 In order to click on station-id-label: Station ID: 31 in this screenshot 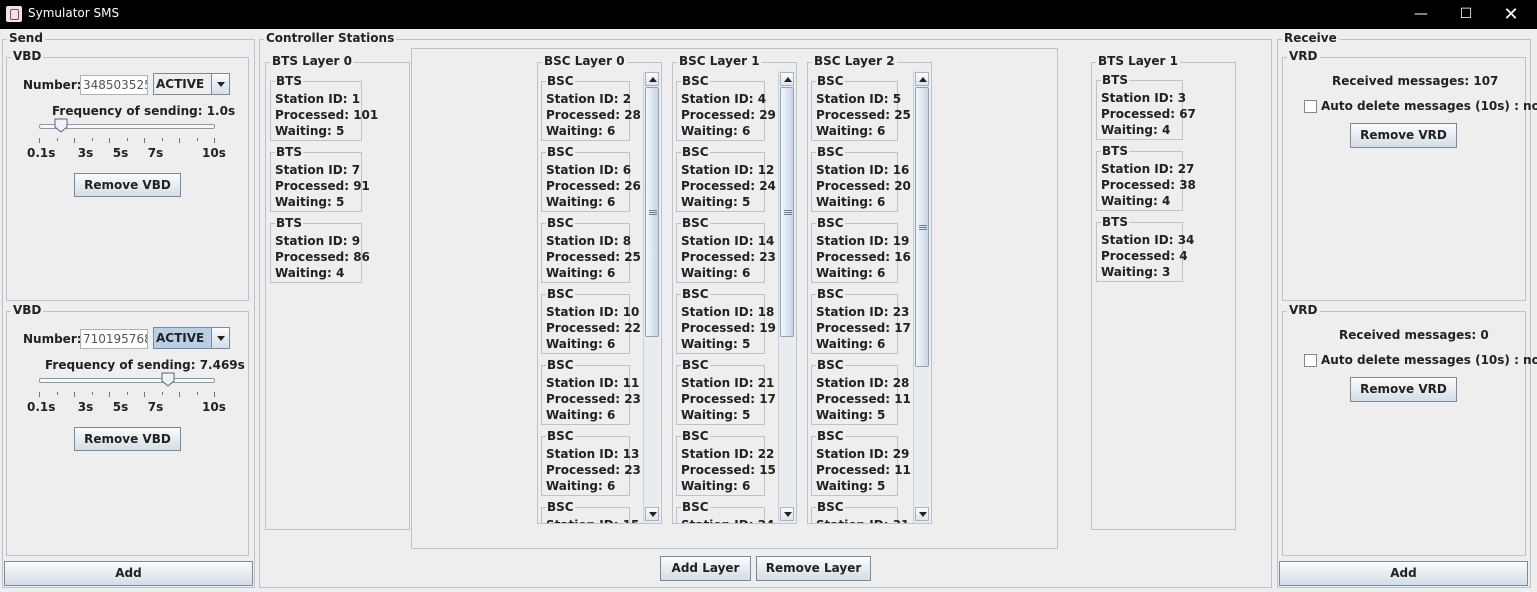, I will do `click(862, 520)`.